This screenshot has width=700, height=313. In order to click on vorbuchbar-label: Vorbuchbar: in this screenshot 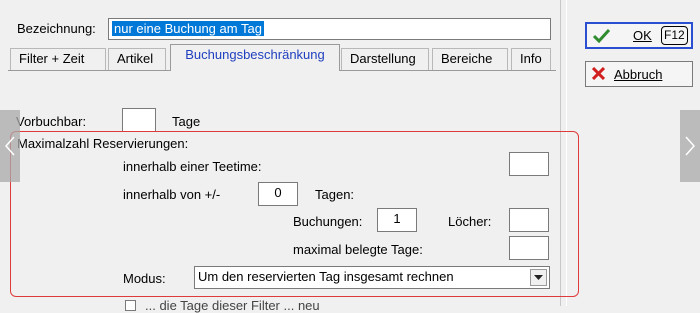, I will do `click(51, 121)`.